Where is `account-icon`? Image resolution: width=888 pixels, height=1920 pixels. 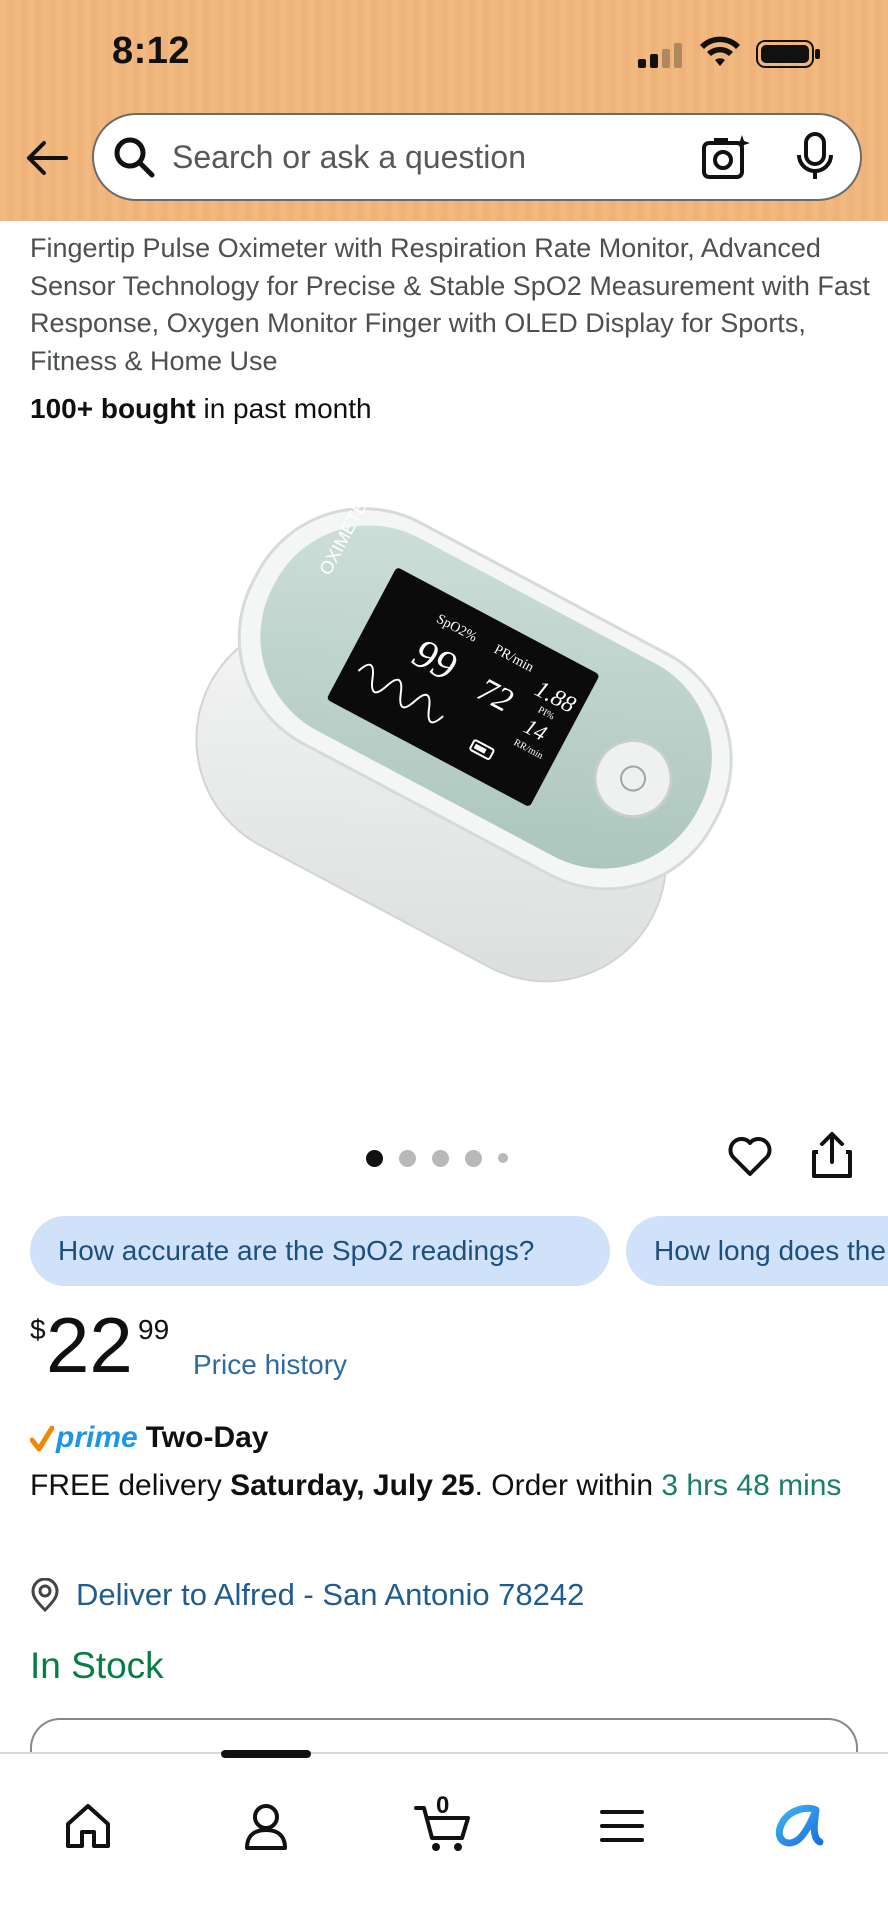 account-icon is located at coordinates (266, 1826).